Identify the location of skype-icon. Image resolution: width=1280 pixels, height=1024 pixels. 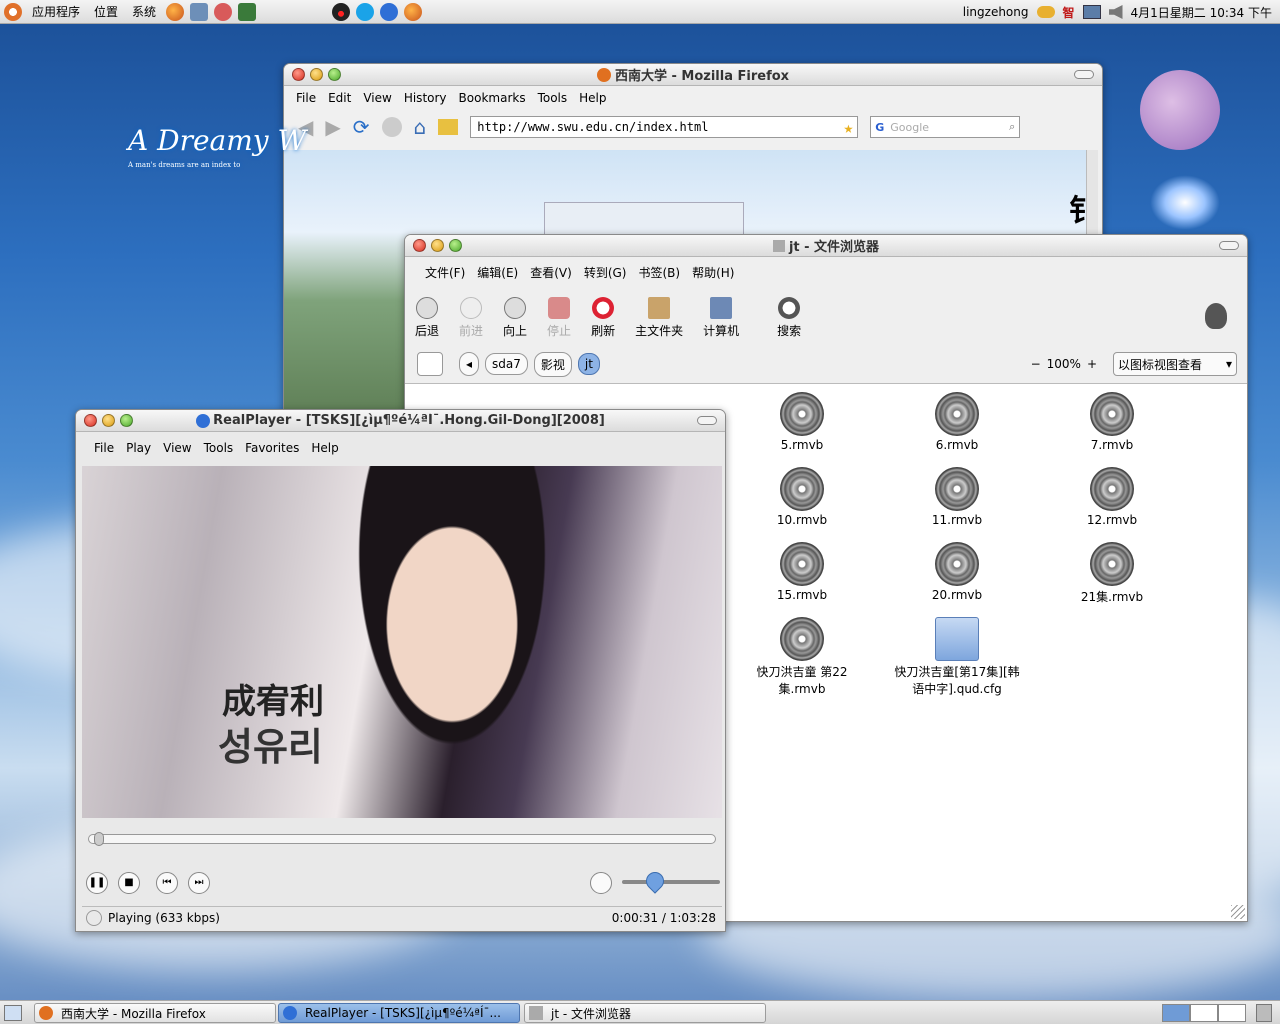
(365, 11).